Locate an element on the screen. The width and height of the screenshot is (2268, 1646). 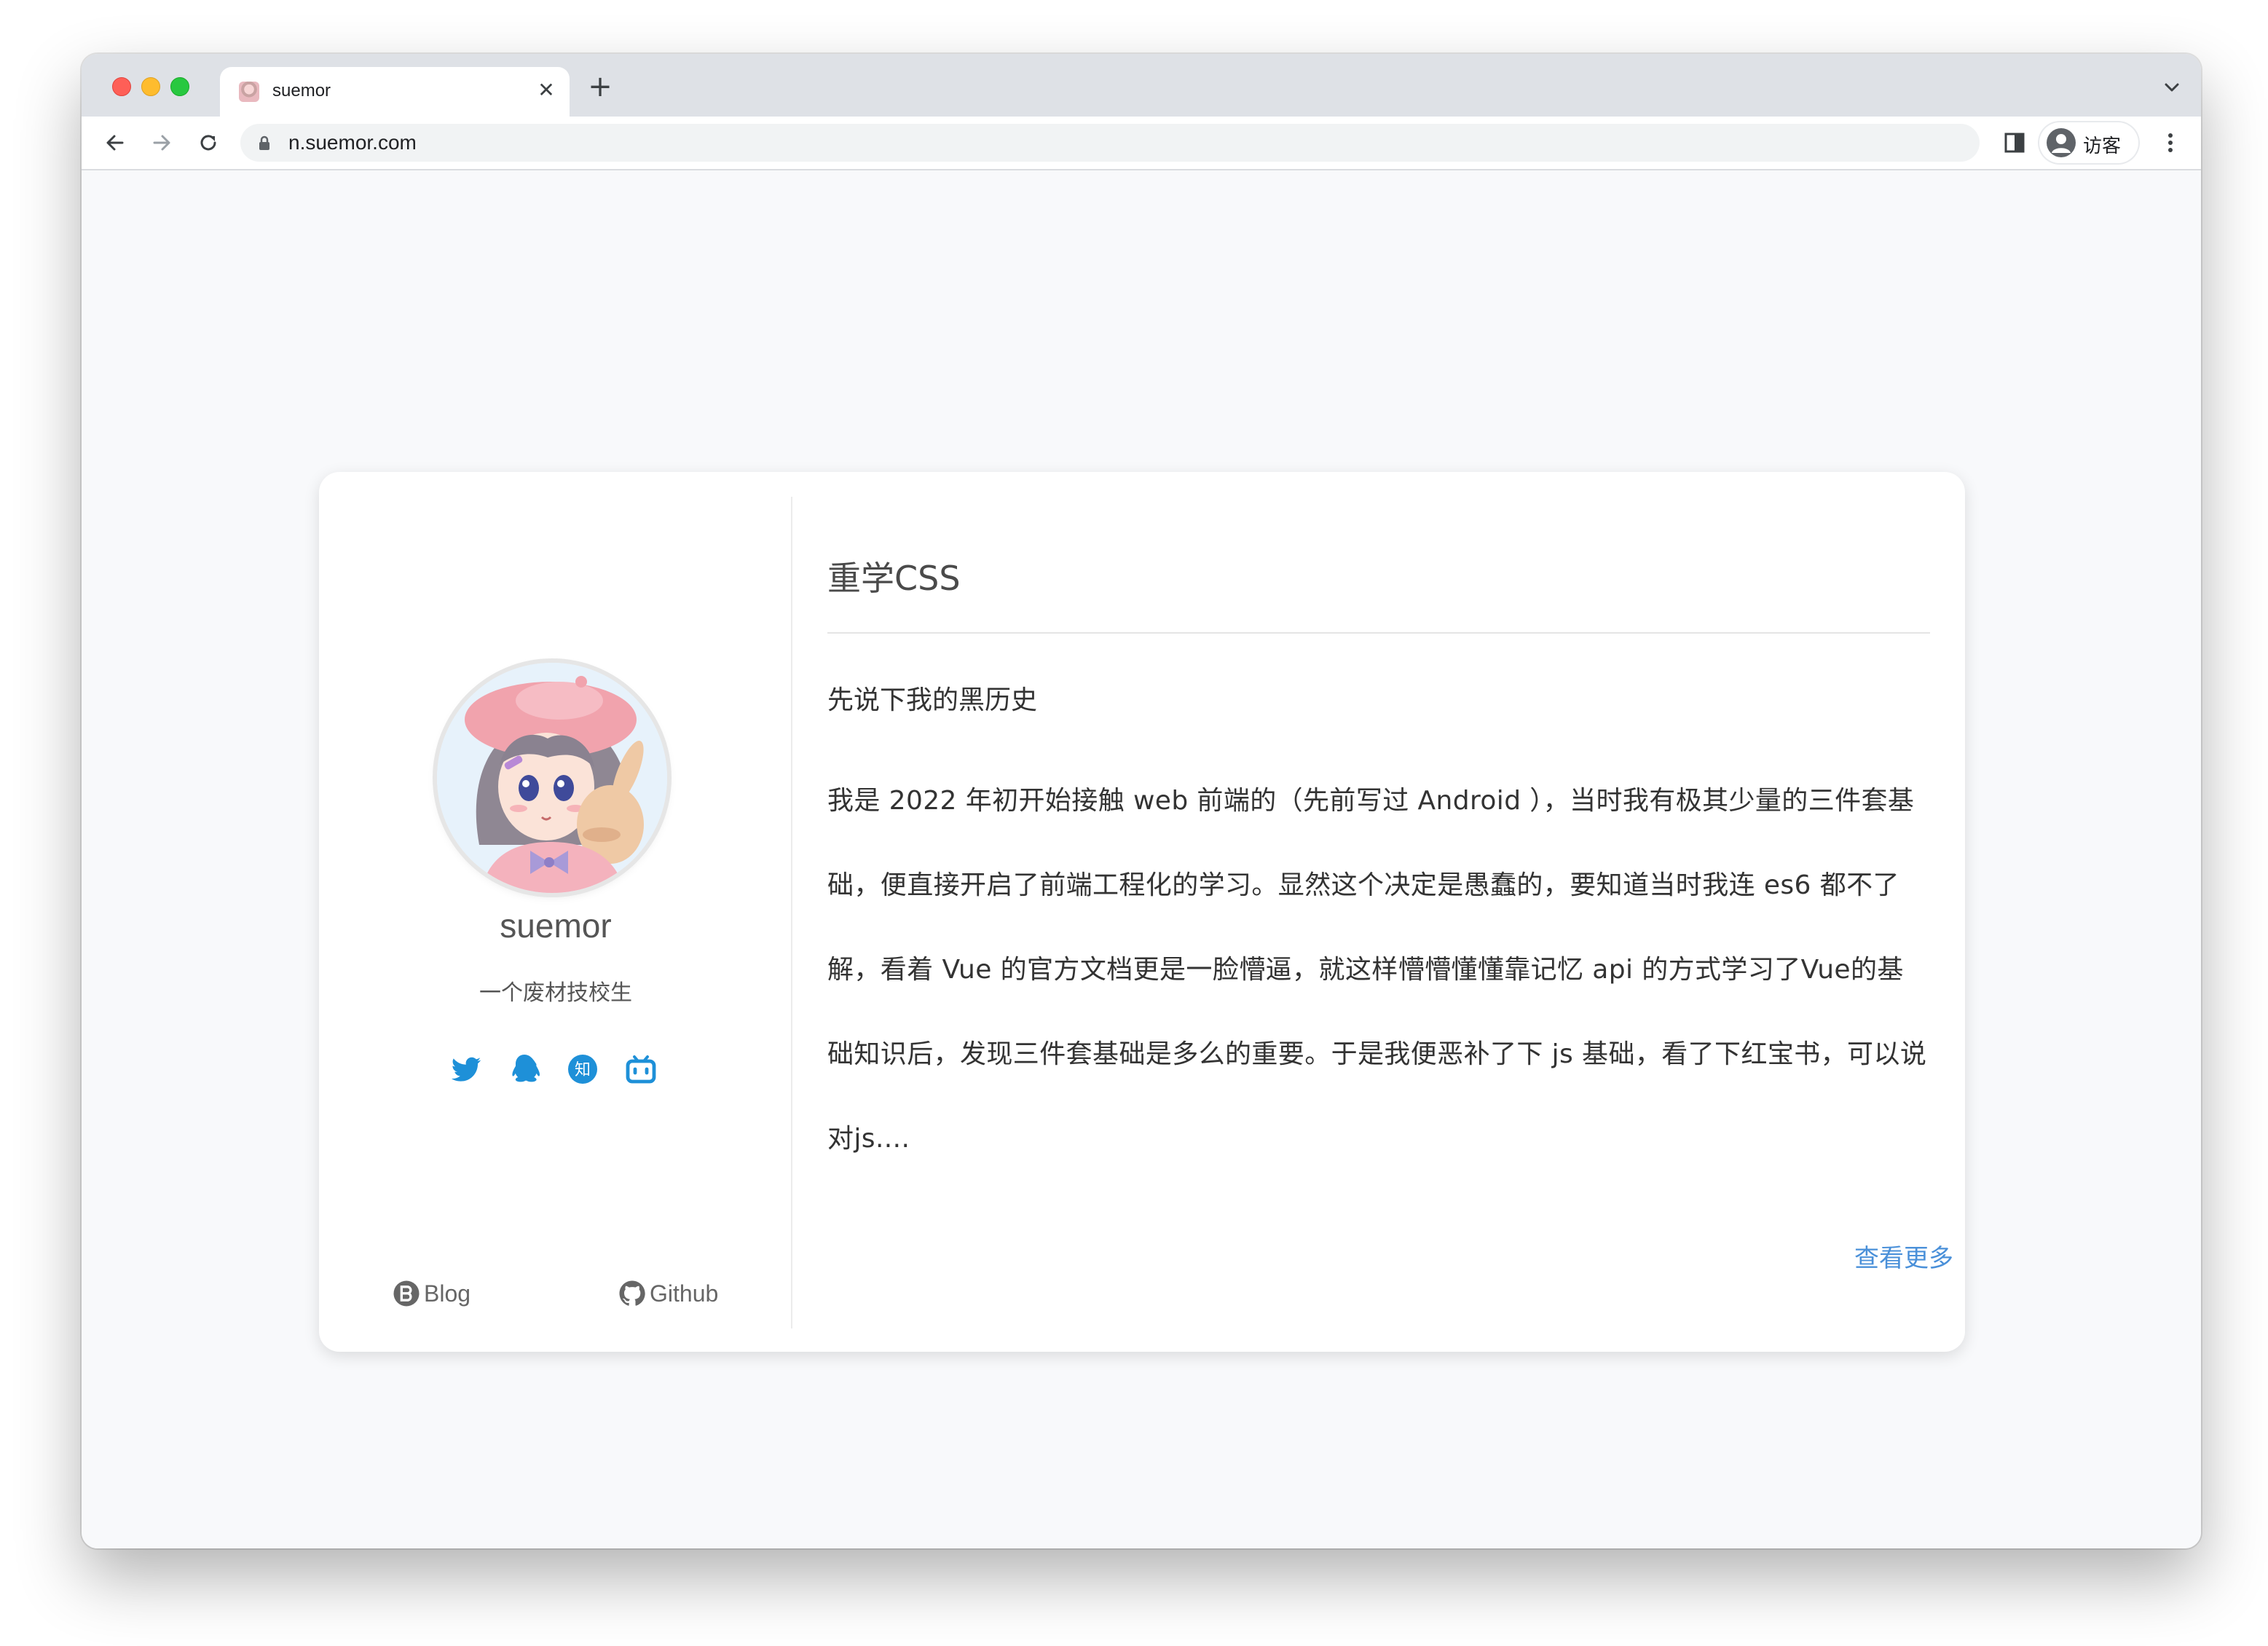
address-bar: n.suemor.com is located at coordinates (1110, 143).